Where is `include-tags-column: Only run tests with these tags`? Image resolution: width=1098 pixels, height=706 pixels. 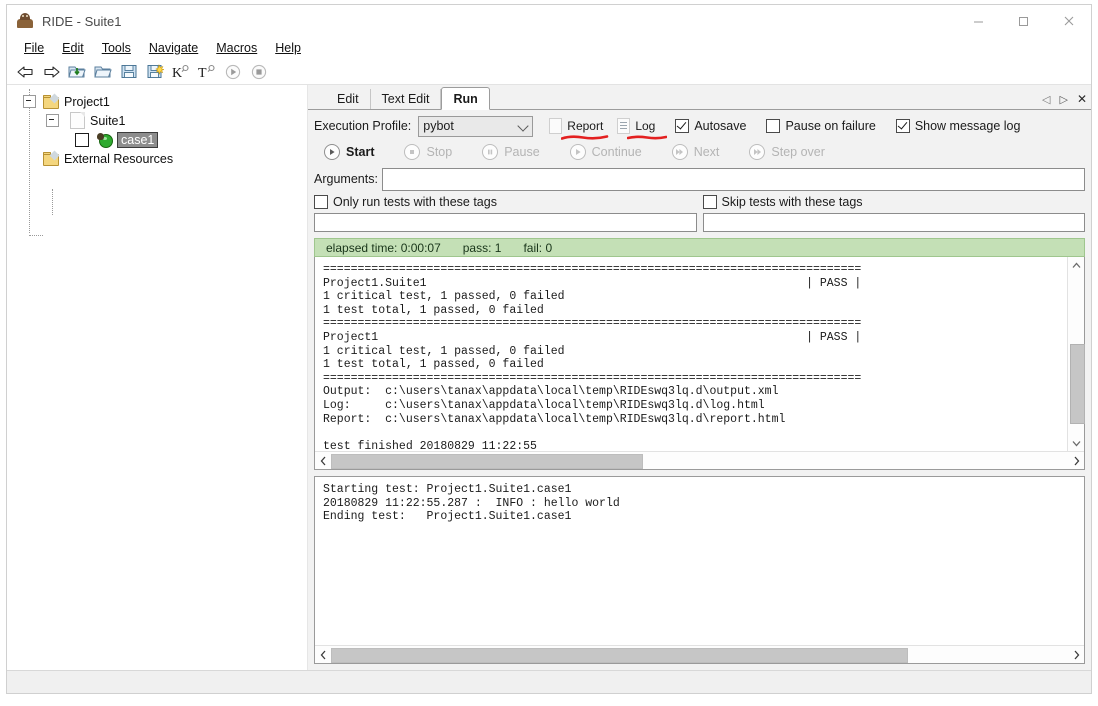 include-tags-column: Only run tests with these tags is located at coordinates (505, 212).